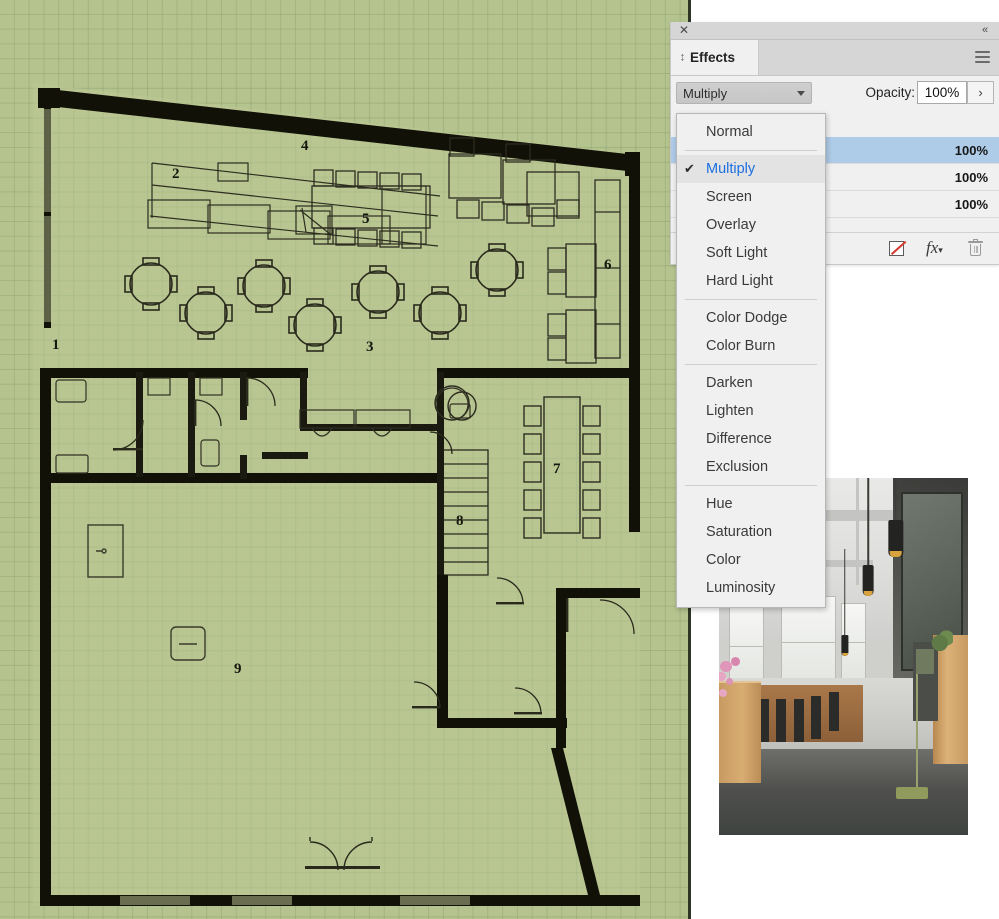  I want to click on room-label-7: 7, so click(557, 469).